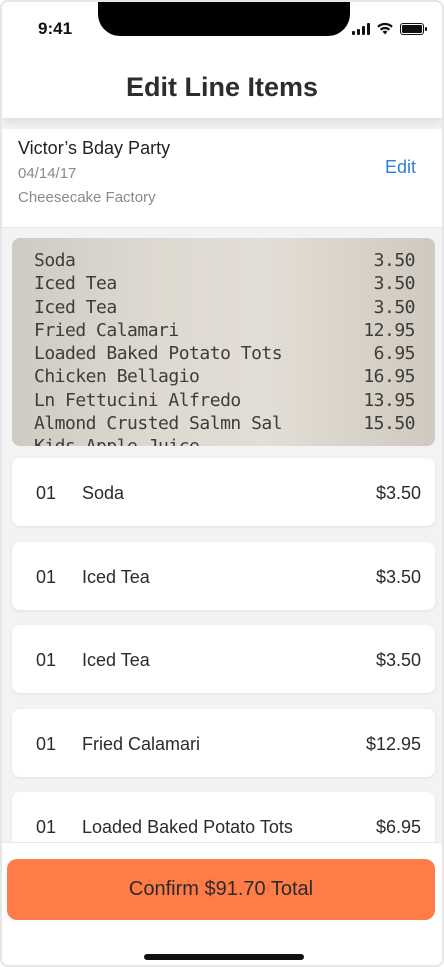  I want to click on line-item: 01 Loaded Baked Potato Tots $6.95, so click(223, 817).